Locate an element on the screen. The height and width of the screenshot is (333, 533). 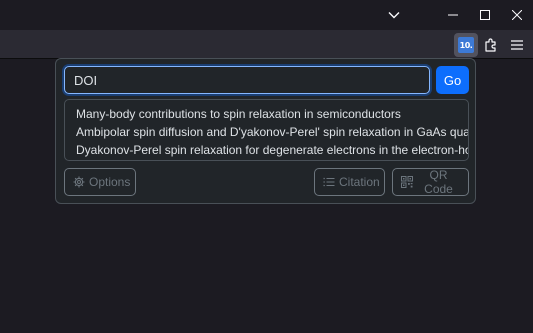
chevron-down-icon is located at coordinates (394, 15).